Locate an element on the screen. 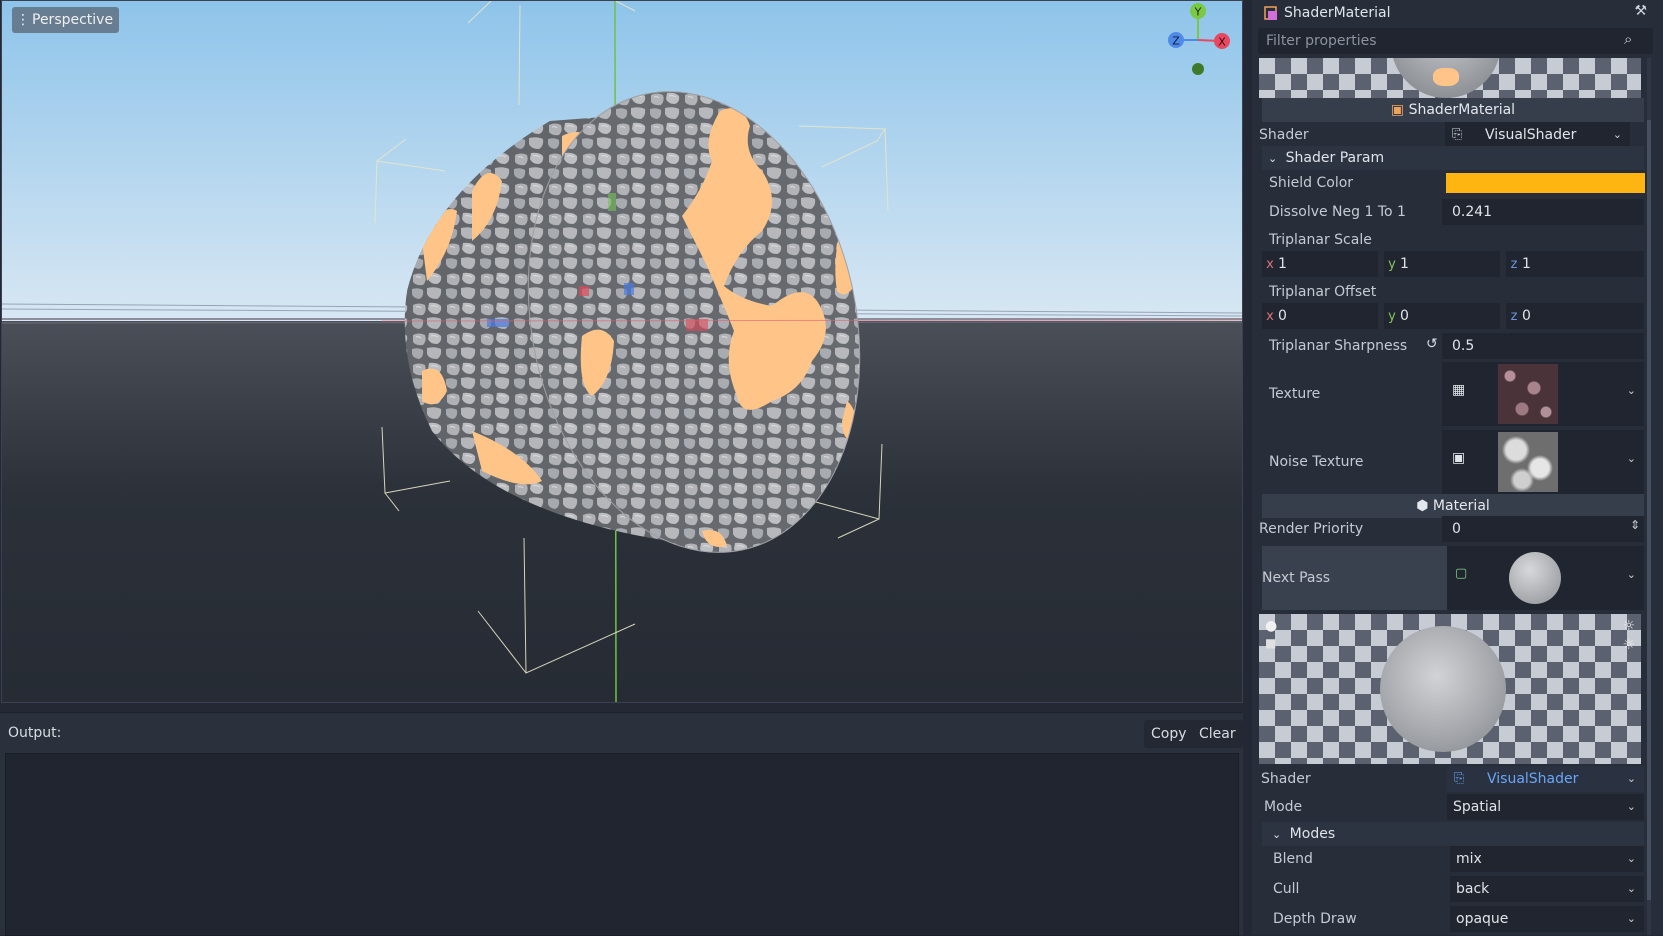 Image resolution: width=1663 pixels, height=936 pixels. dissolve-label: Dissolve Neg 1 To 1 is located at coordinates (1337, 212).